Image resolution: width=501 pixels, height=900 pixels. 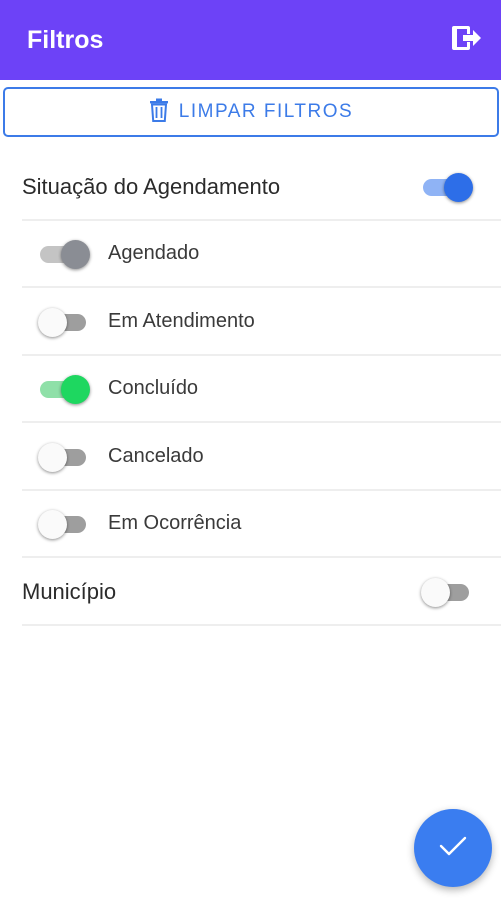 What do you see at coordinates (261, 389) in the screenshot?
I see `filter-option-concluido: Concluído` at bounding box center [261, 389].